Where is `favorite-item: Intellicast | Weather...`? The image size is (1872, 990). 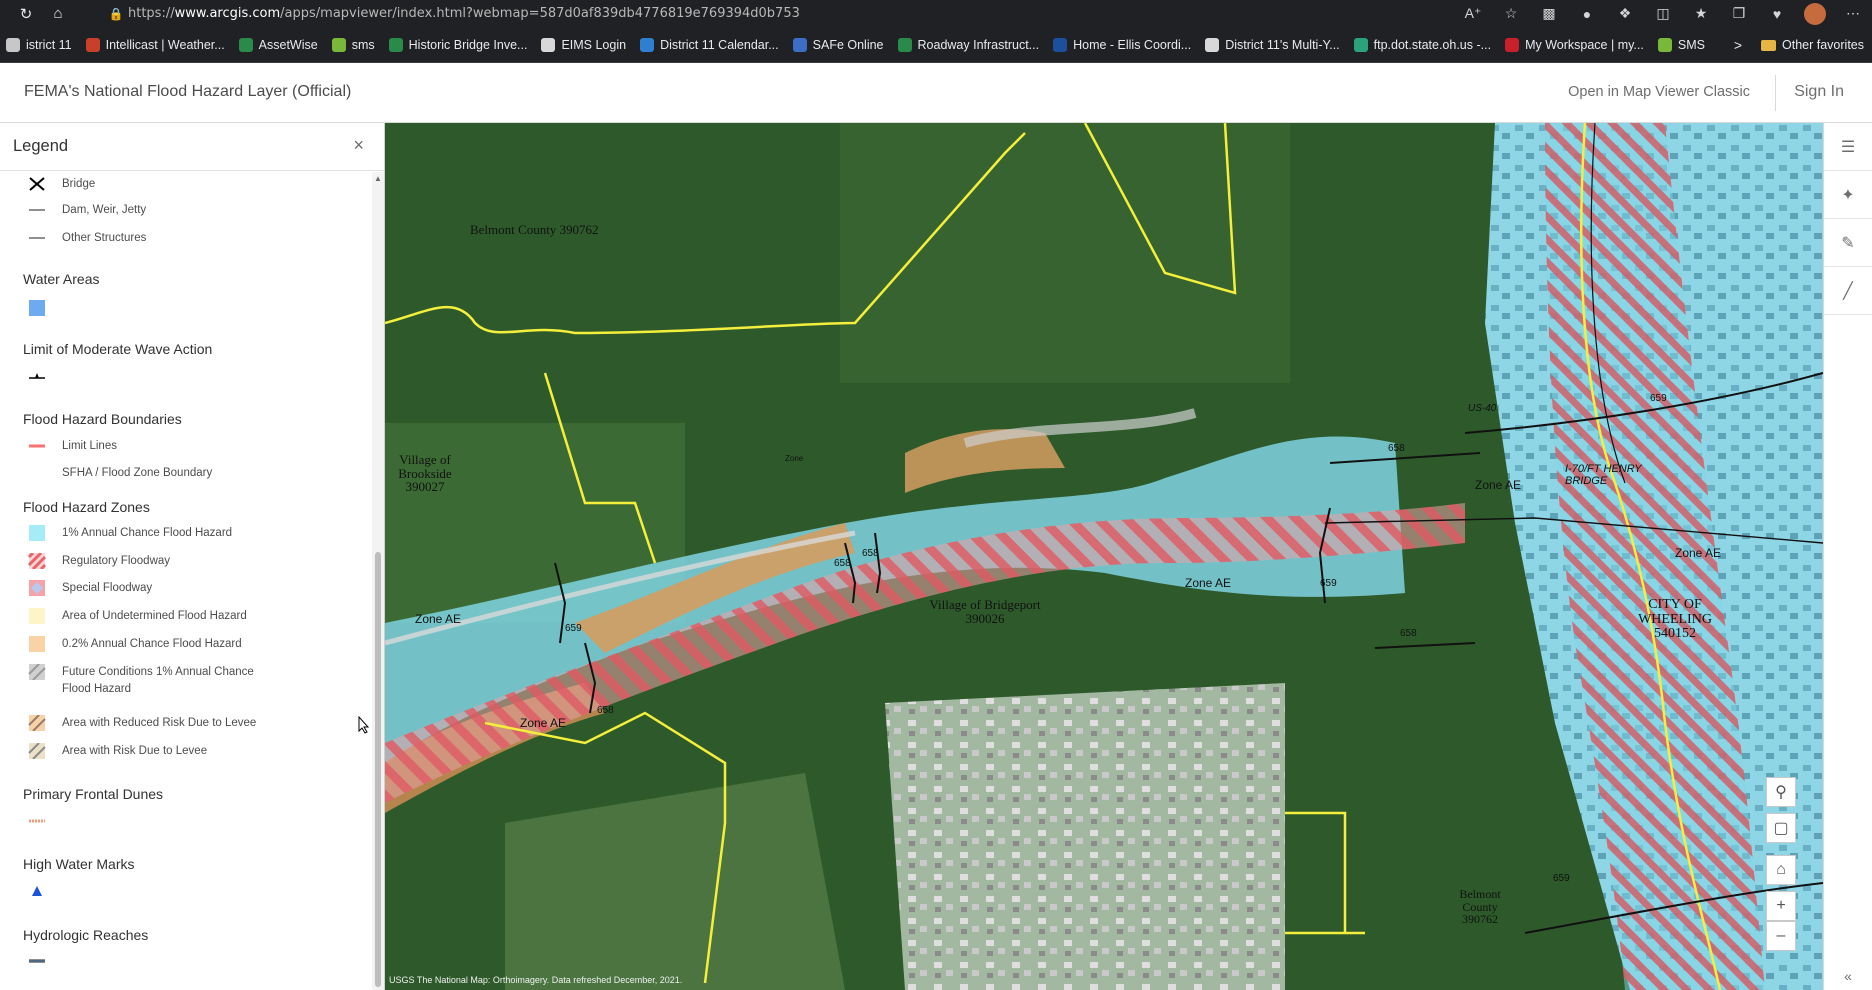
favorite-item: Intellicast | Weather... is located at coordinates (156, 44).